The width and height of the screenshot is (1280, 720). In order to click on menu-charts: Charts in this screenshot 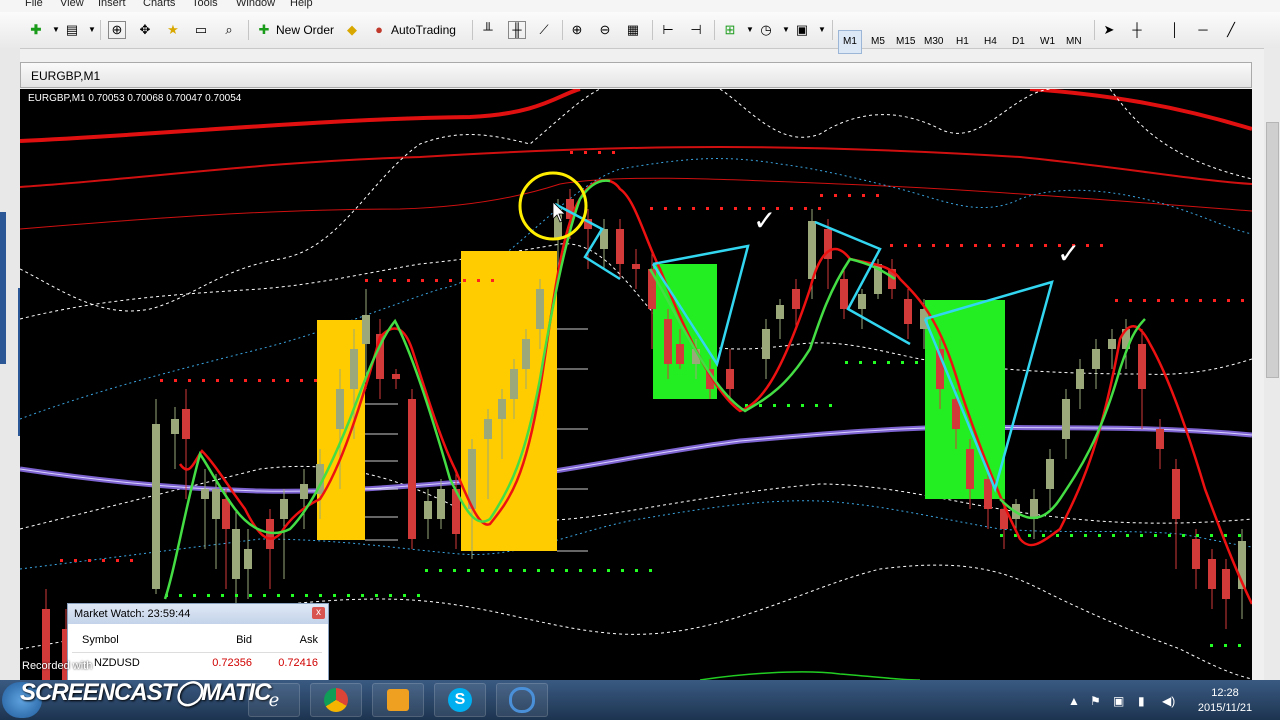, I will do `click(159, 4)`.